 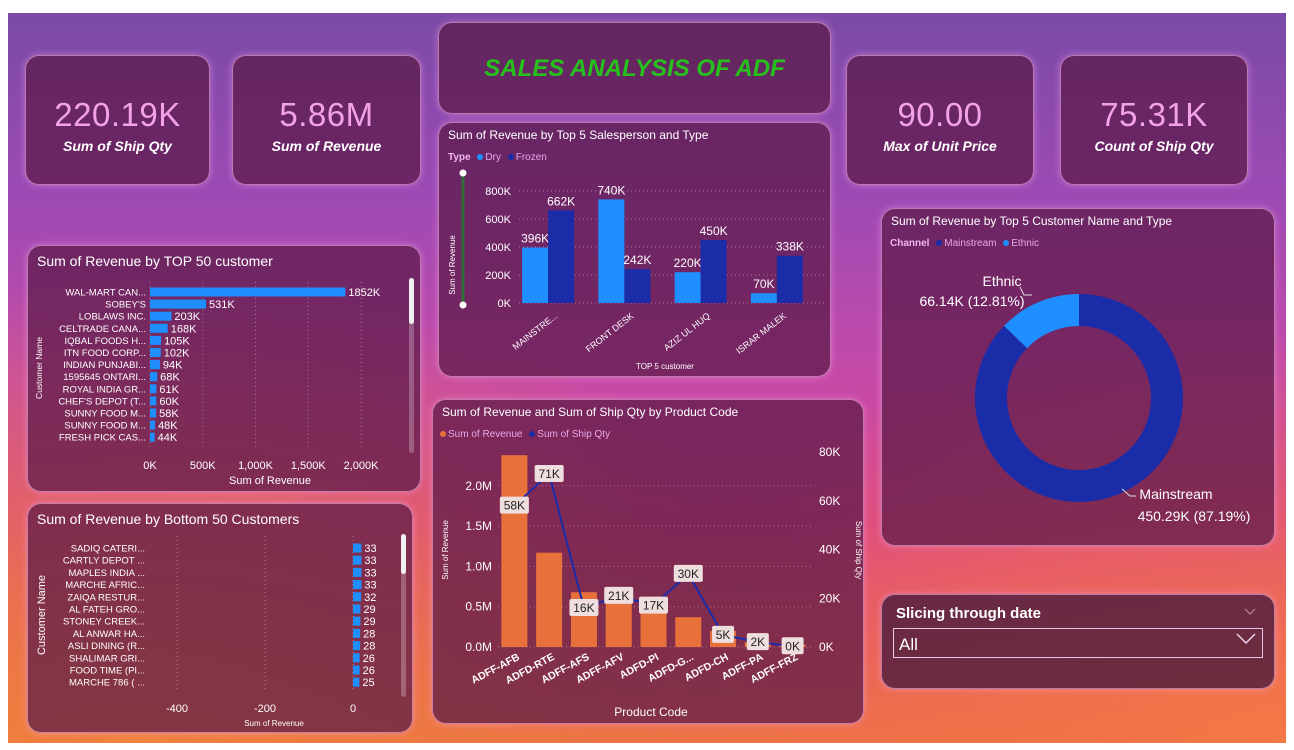 I want to click on slider-handle-bottom, so click(x=463, y=305).